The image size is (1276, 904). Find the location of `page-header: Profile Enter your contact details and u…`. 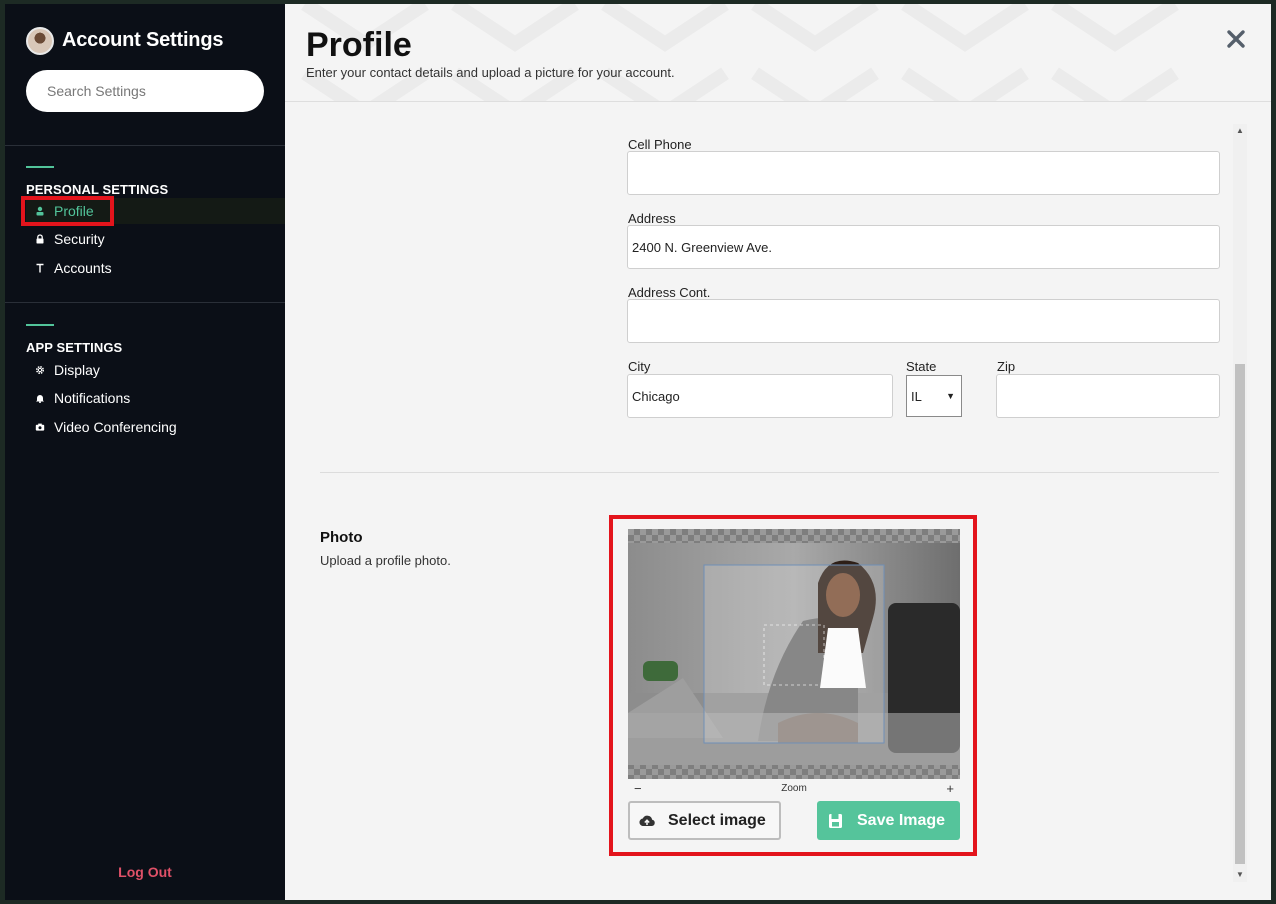

page-header: Profile Enter your contact details and u… is located at coordinates (778, 53).